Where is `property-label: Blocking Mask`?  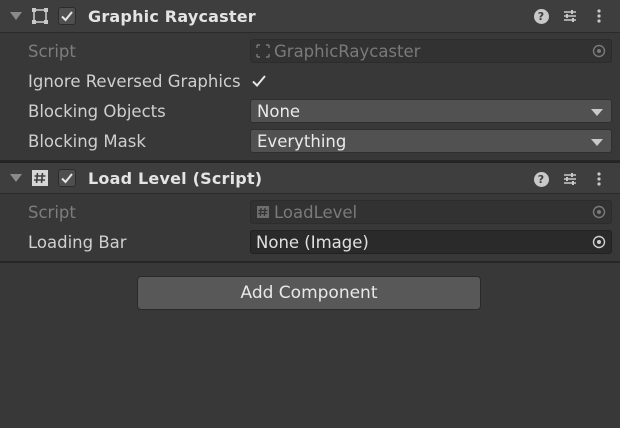
property-label: Blocking Mask is located at coordinates (87, 141).